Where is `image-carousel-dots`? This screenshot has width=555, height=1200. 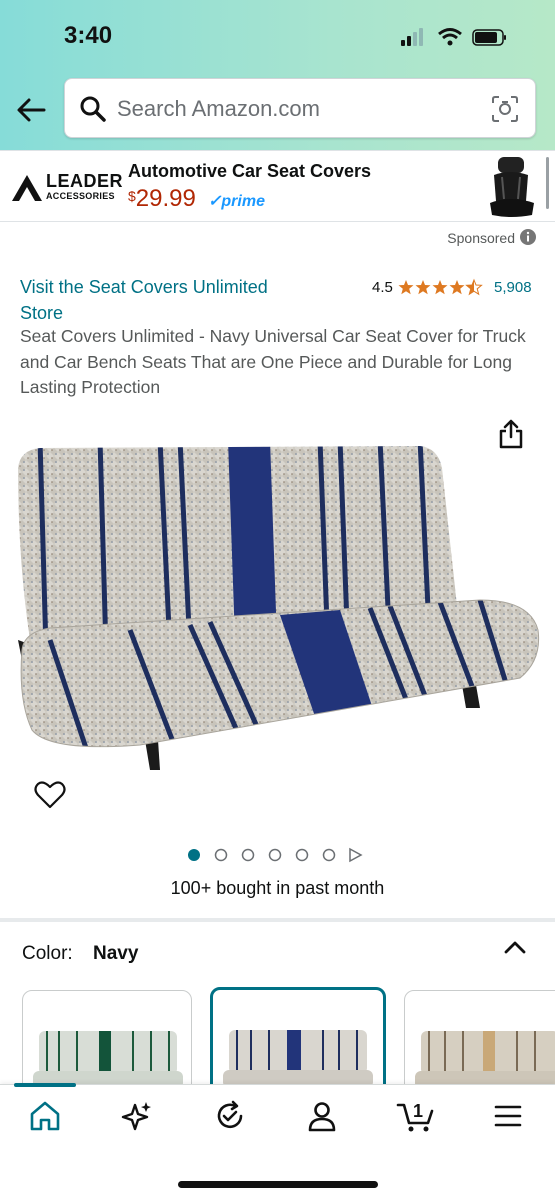
image-carousel-dots is located at coordinates (276, 855).